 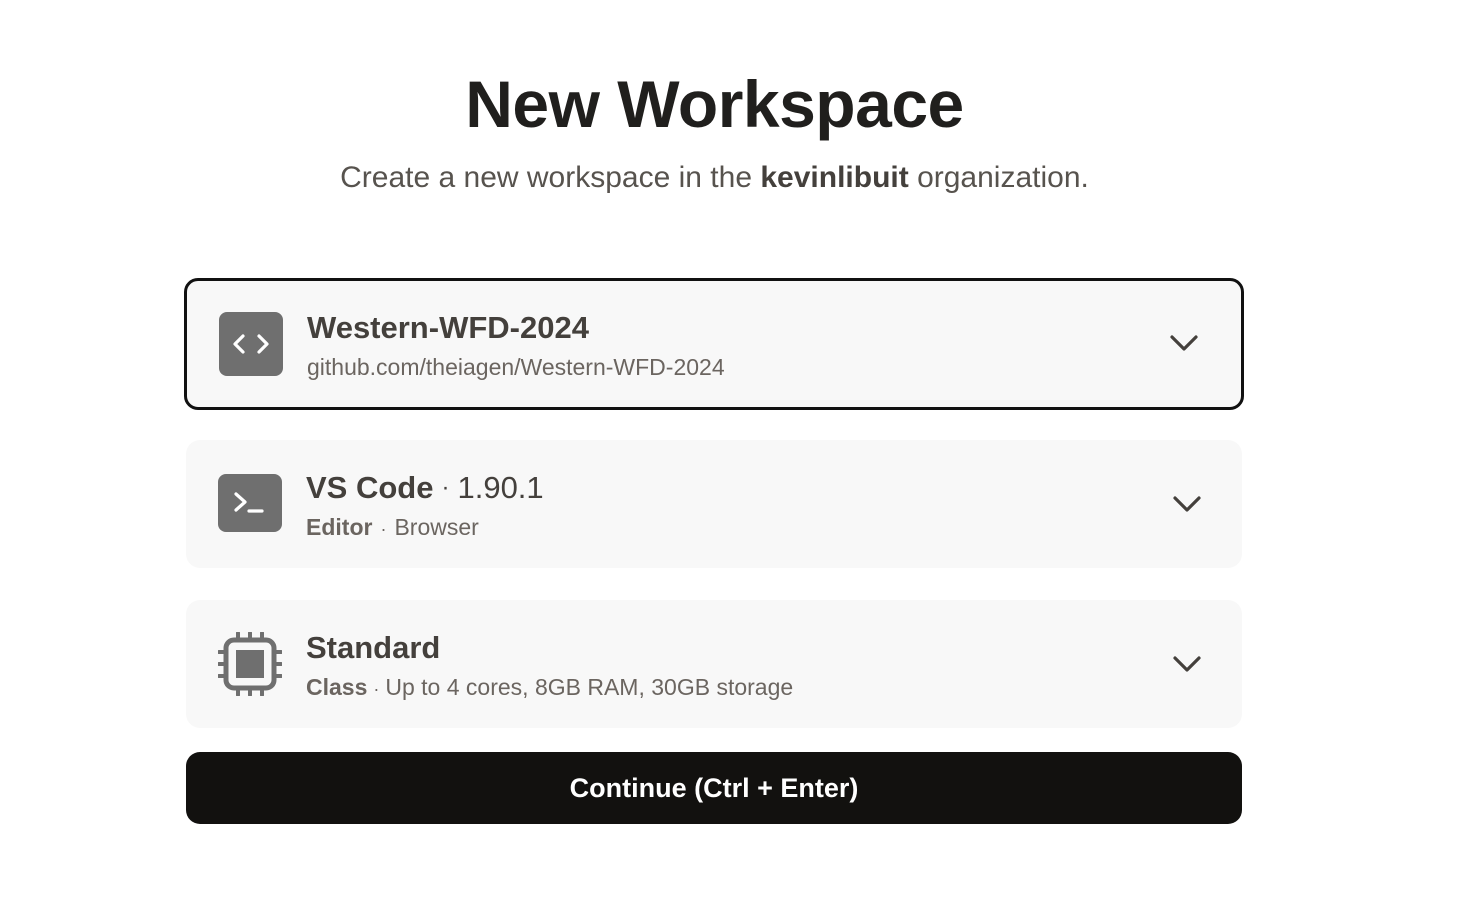 I want to click on editor-details: Editor · Browser, so click(x=425, y=528).